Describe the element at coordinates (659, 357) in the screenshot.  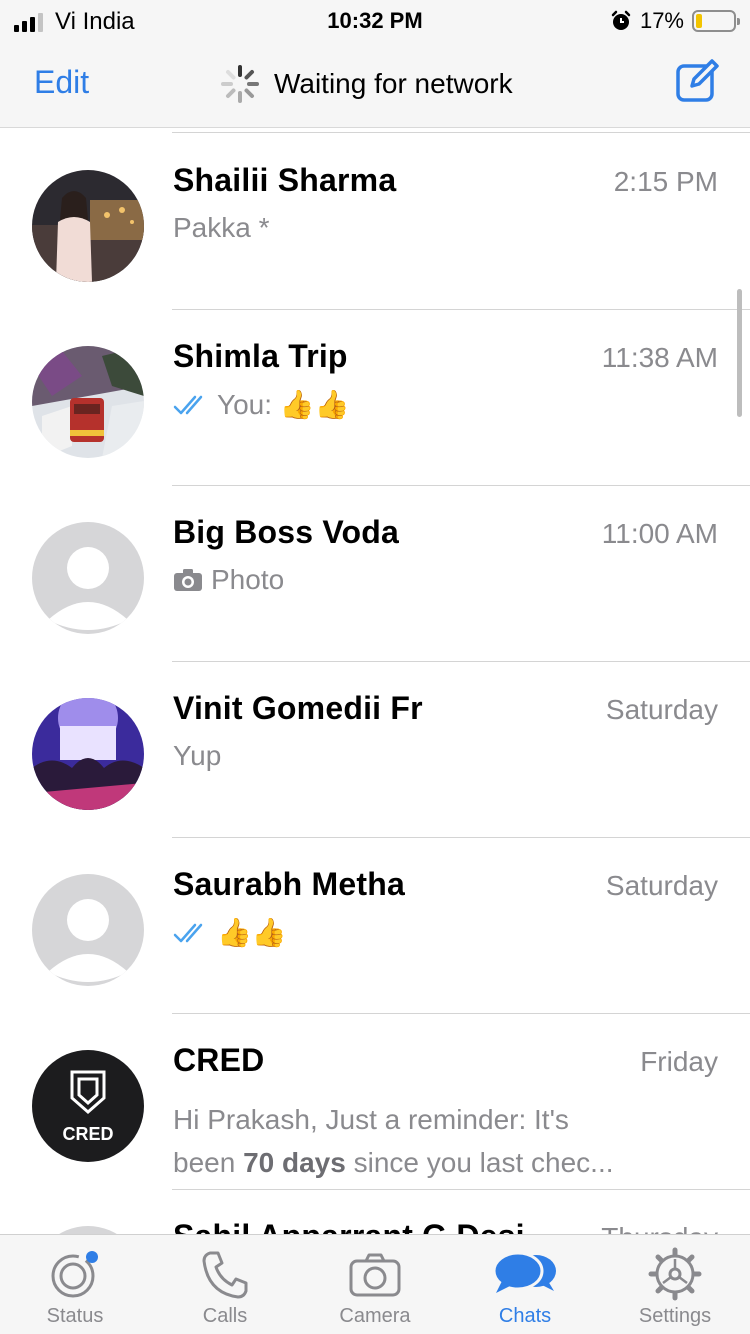
I see `chat-time: 11:38 AM` at that location.